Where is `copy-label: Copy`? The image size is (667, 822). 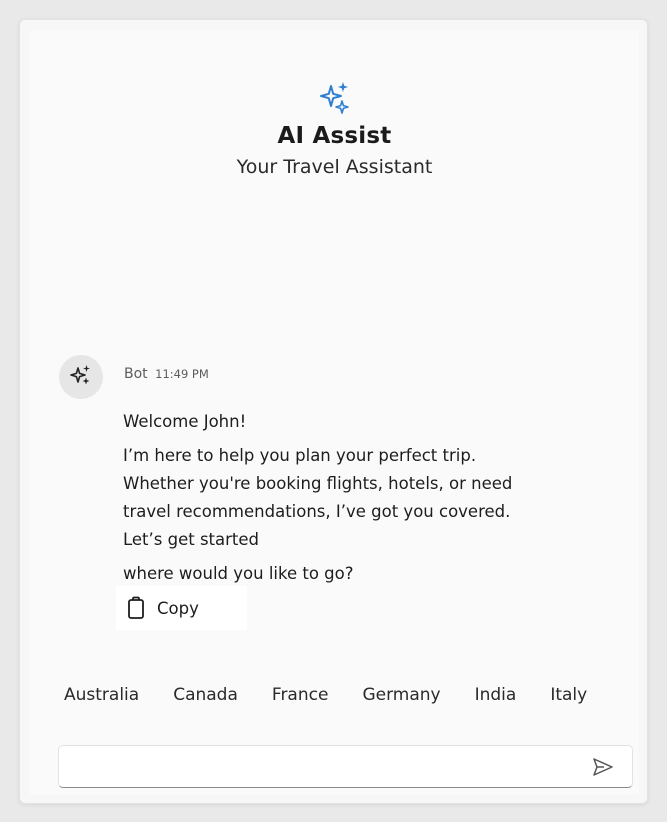
copy-label: Copy is located at coordinates (178, 608).